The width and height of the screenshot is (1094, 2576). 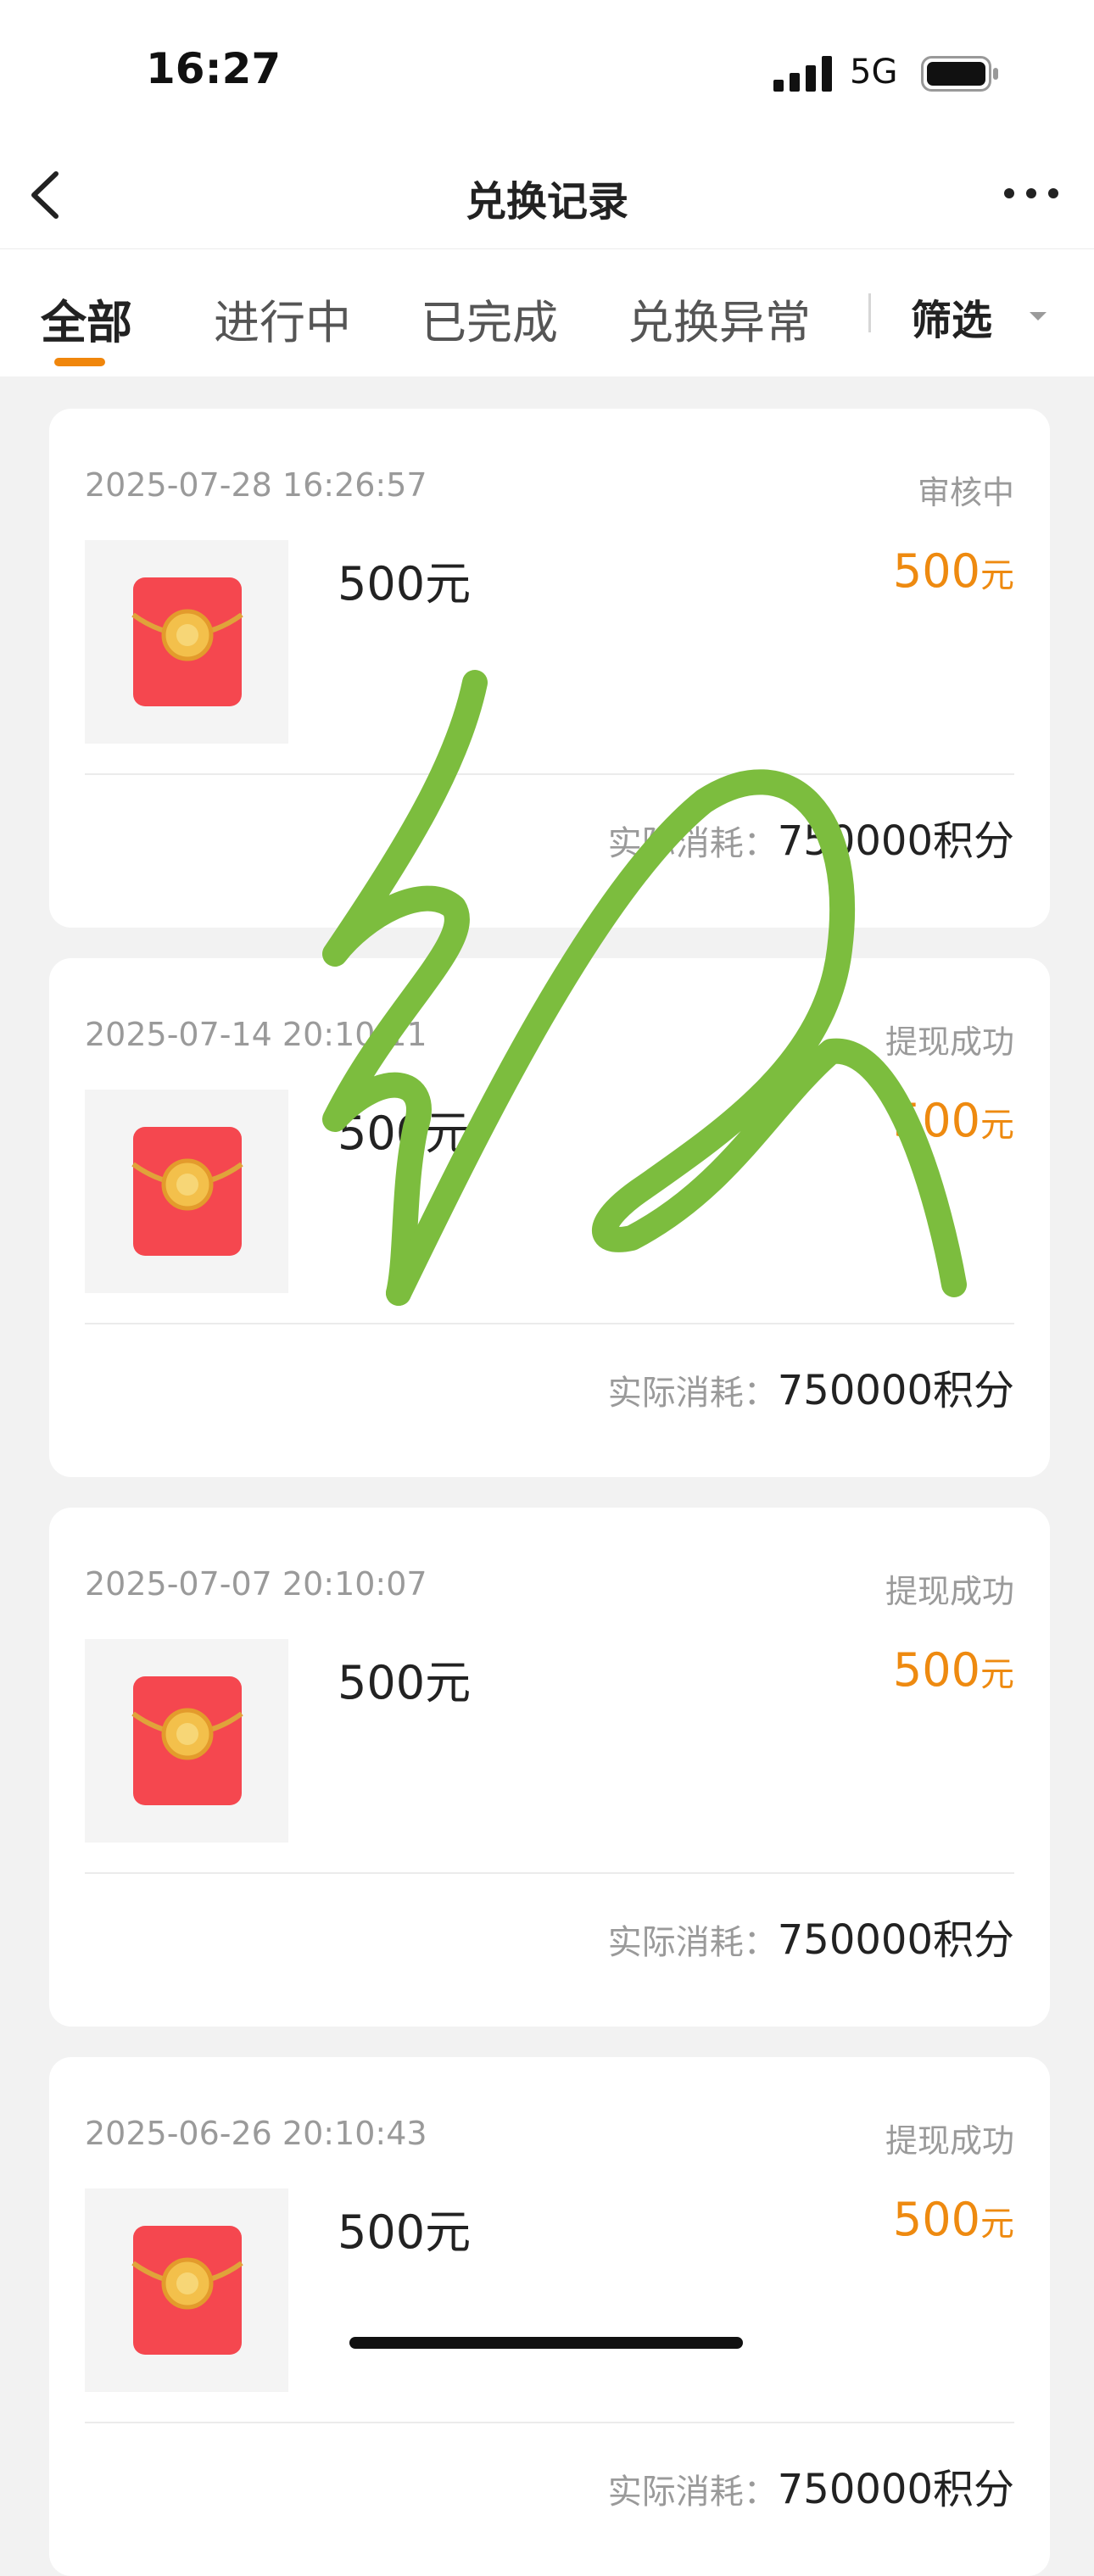 What do you see at coordinates (869, 312) in the screenshot?
I see `tab-divider` at bounding box center [869, 312].